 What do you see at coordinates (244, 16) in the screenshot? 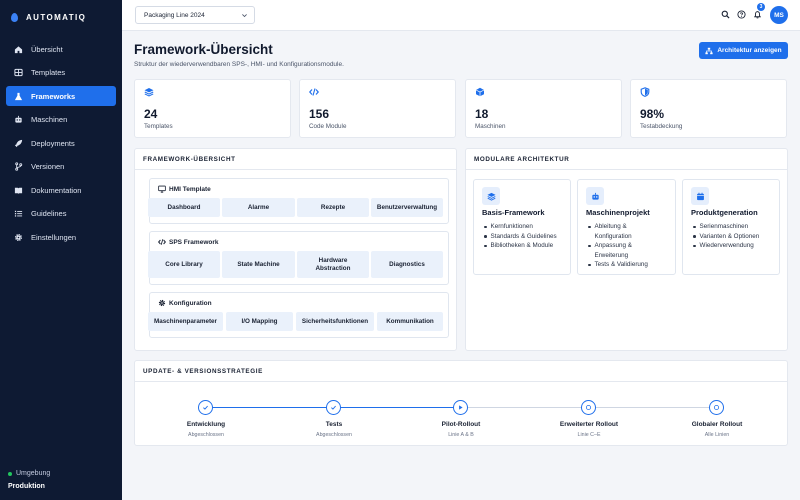
I see `chevron-down-icon` at bounding box center [244, 16].